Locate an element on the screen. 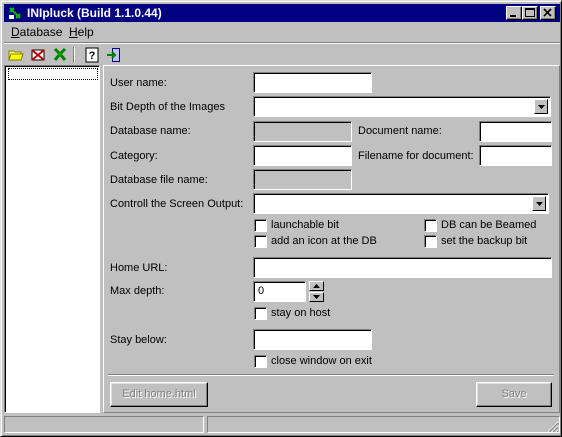  db-can-be-beamed-checkbox is located at coordinates (430, 225).